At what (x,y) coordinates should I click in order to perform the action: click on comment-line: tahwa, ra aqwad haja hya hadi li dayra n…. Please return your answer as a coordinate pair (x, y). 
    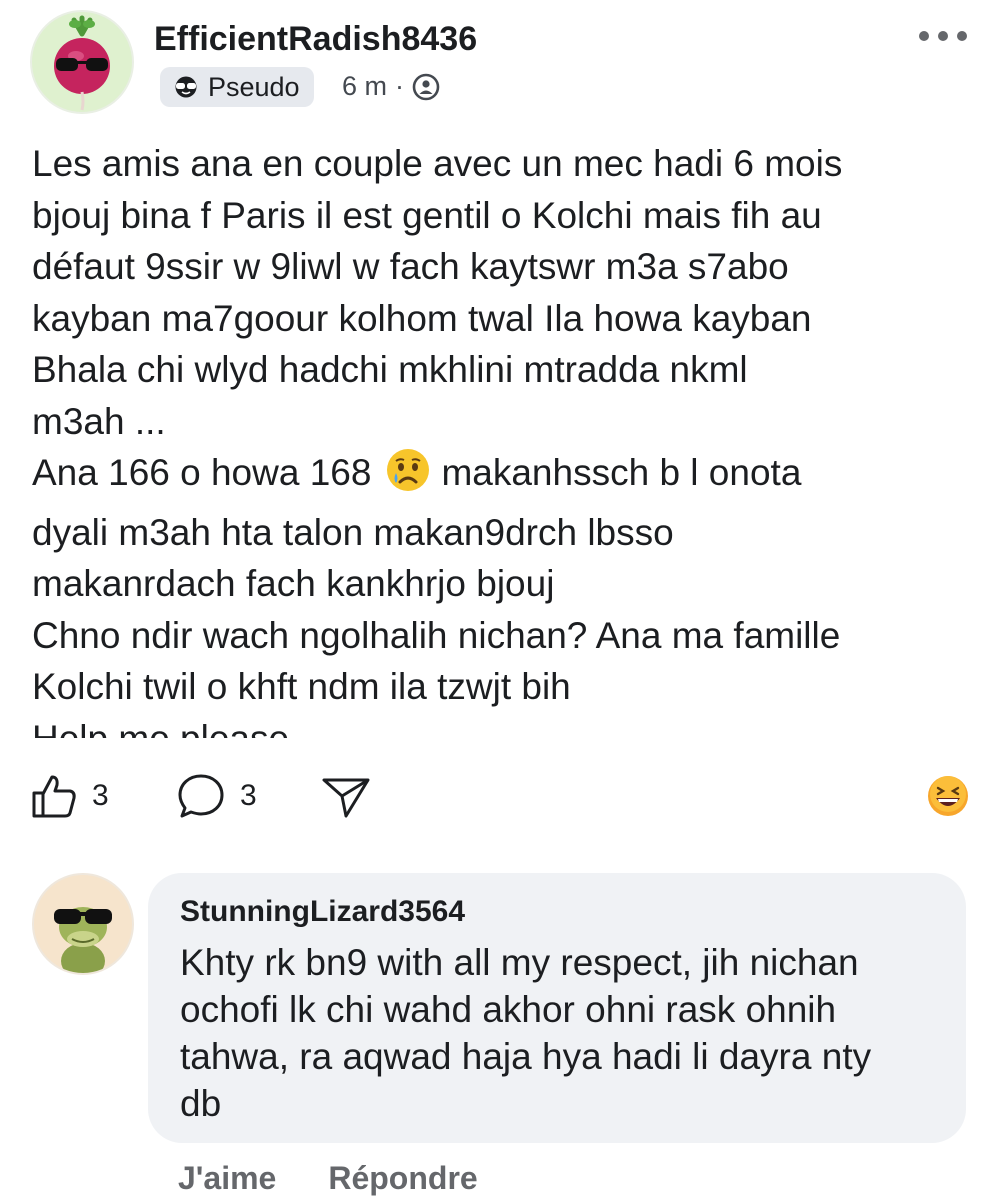
    Looking at the image, I should click on (526, 1056).